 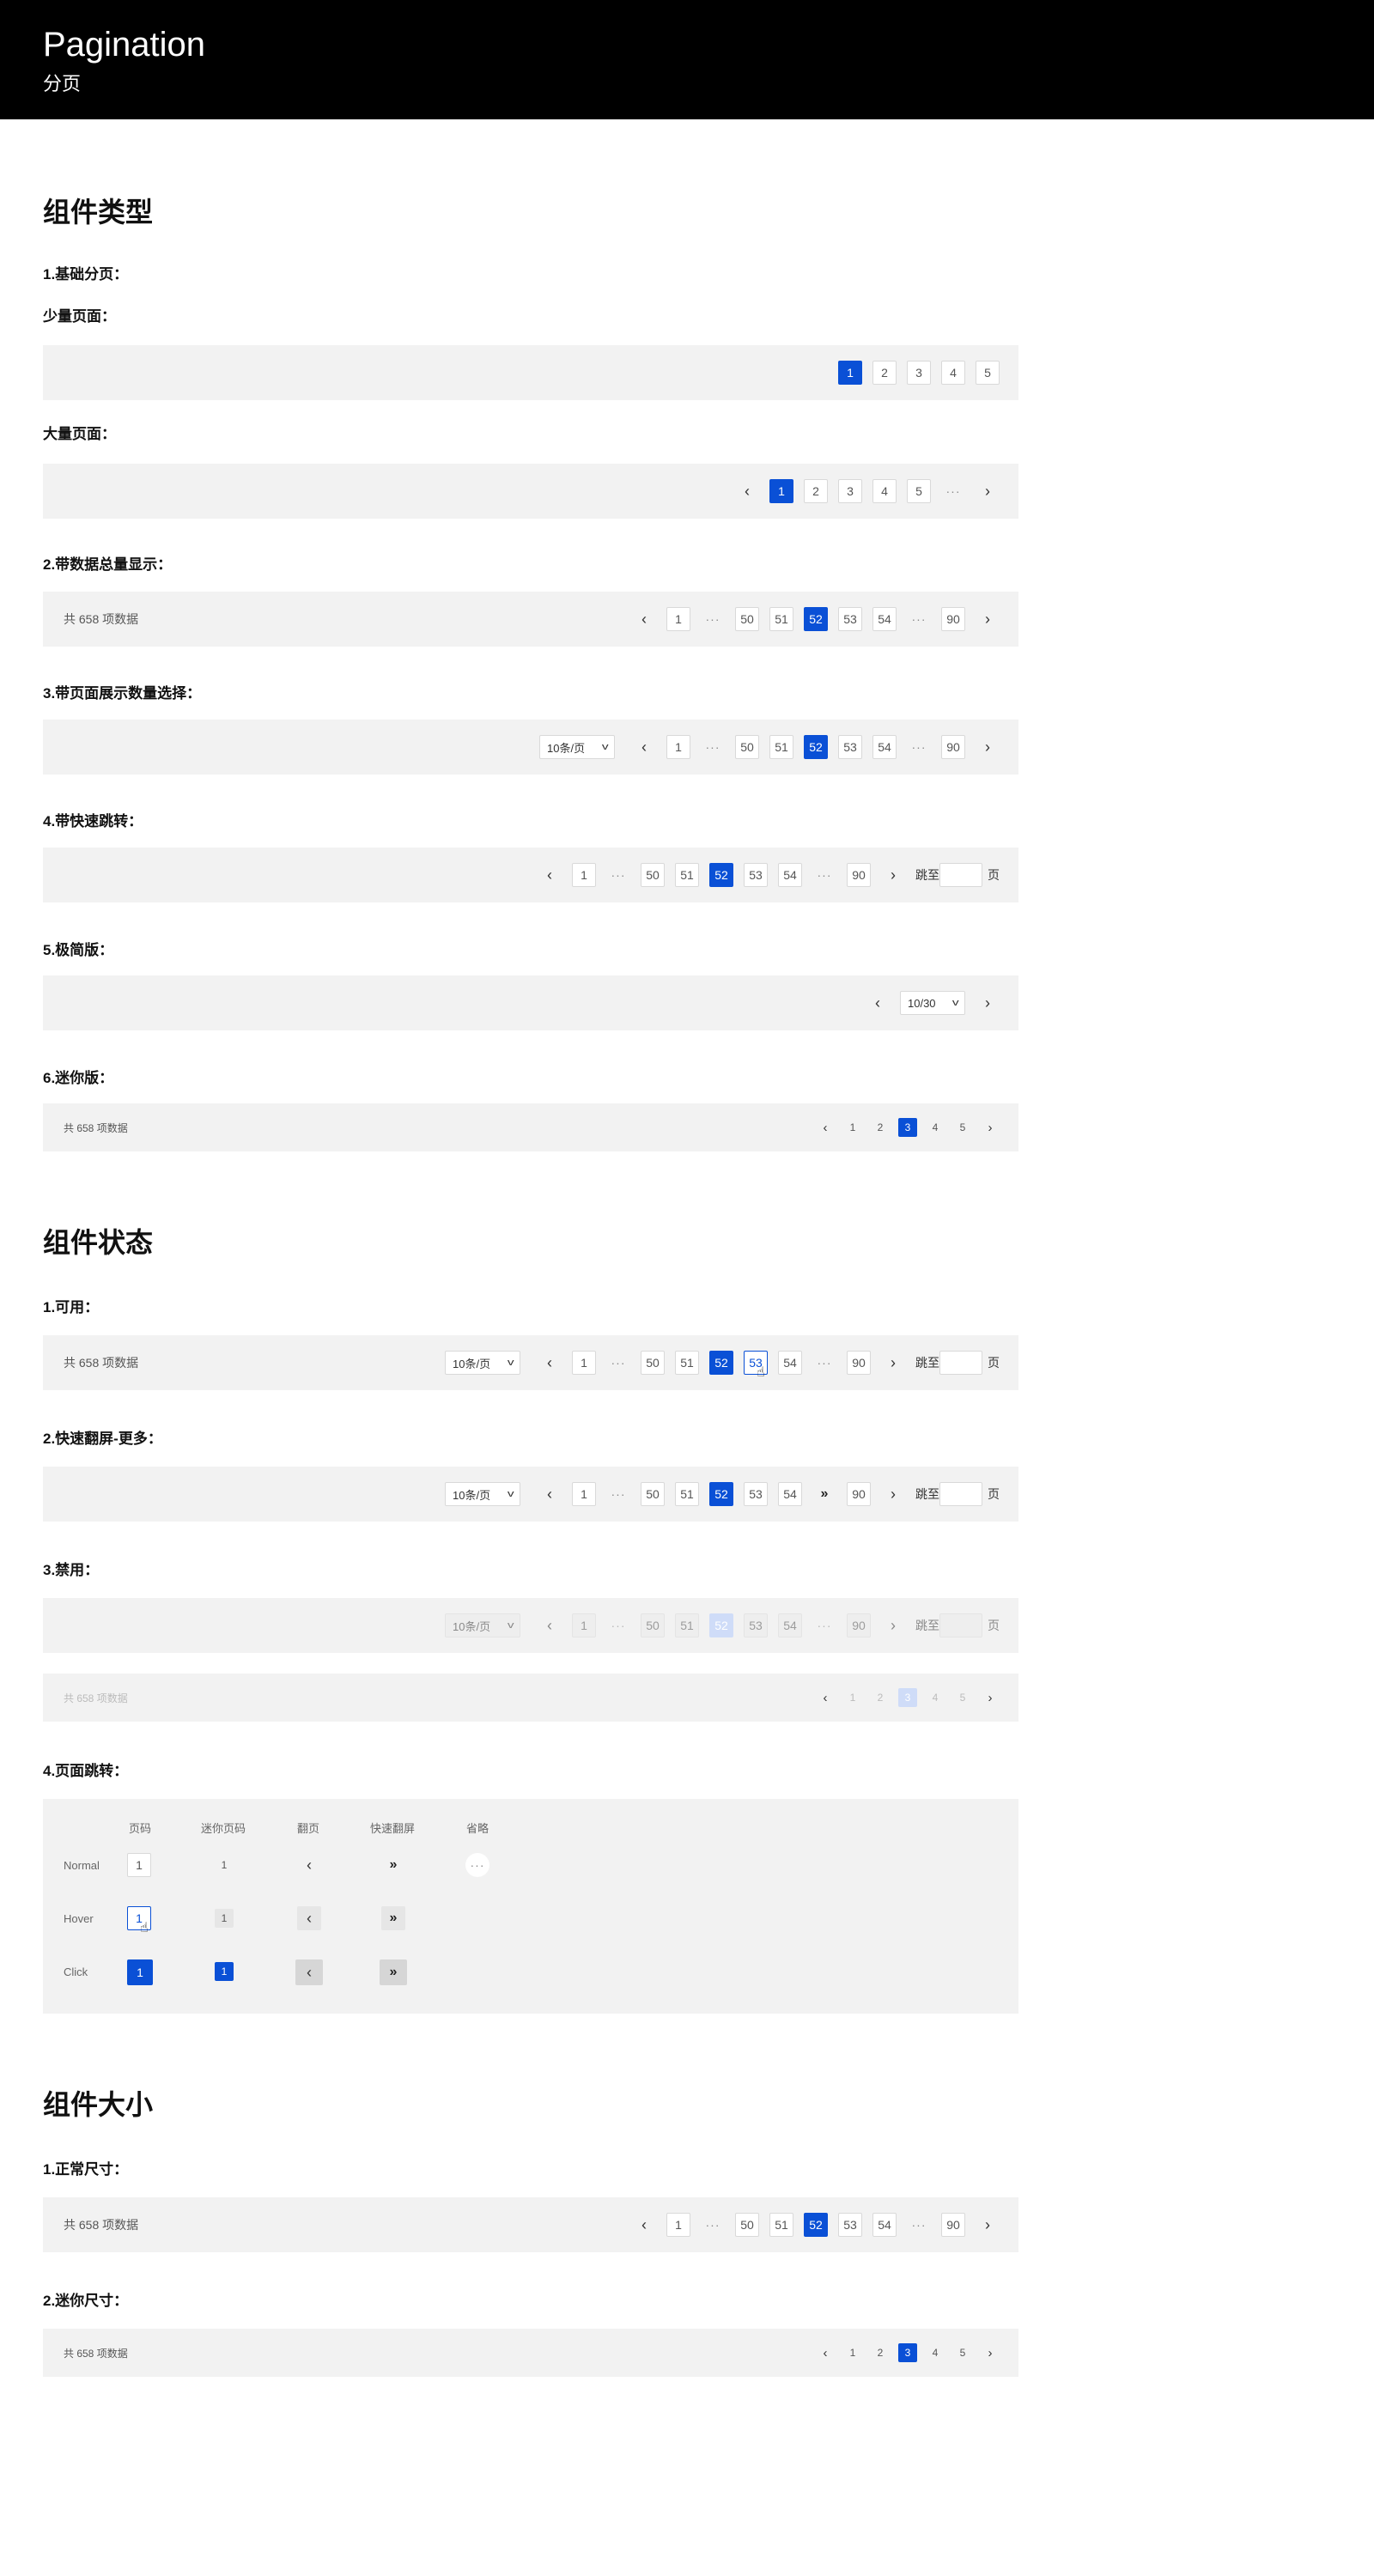 What do you see at coordinates (139, 1921) in the screenshot?
I see `page-button-hover: 1 ☝` at bounding box center [139, 1921].